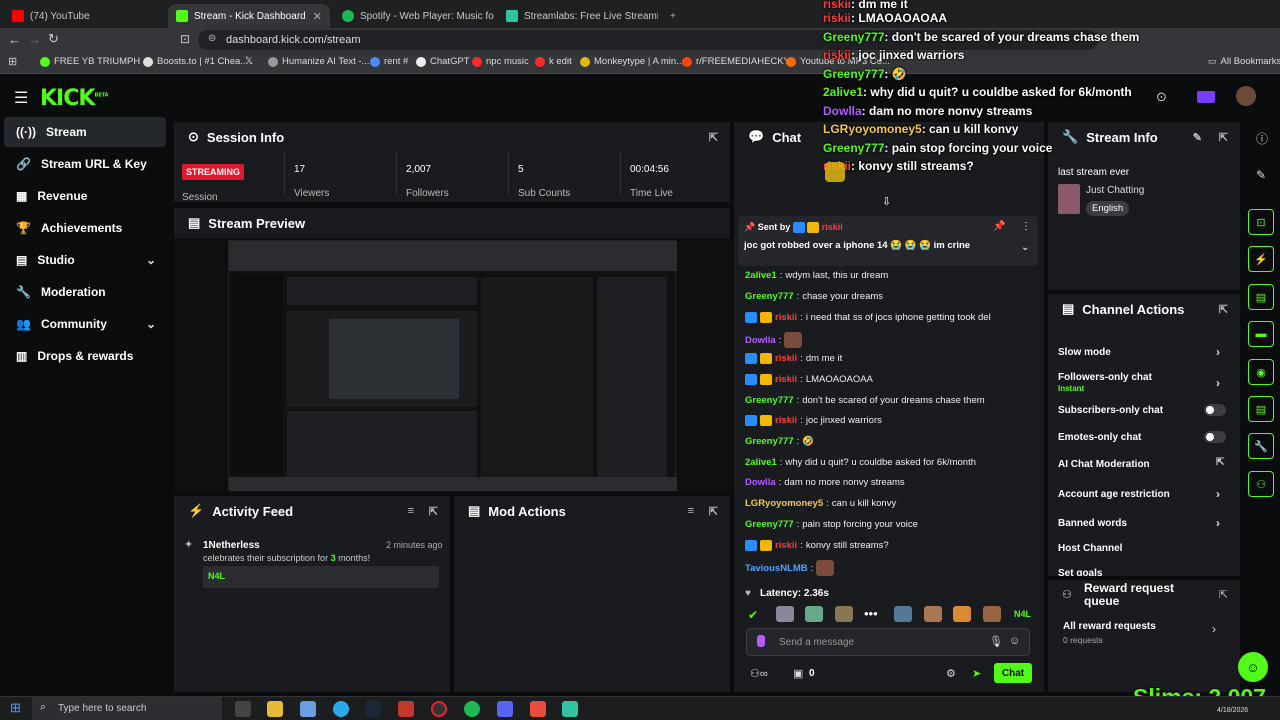 The image size is (1280, 720). What do you see at coordinates (672, 16) in the screenshot?
I see `new-tab-button: +` at bounding box center [672, 16].